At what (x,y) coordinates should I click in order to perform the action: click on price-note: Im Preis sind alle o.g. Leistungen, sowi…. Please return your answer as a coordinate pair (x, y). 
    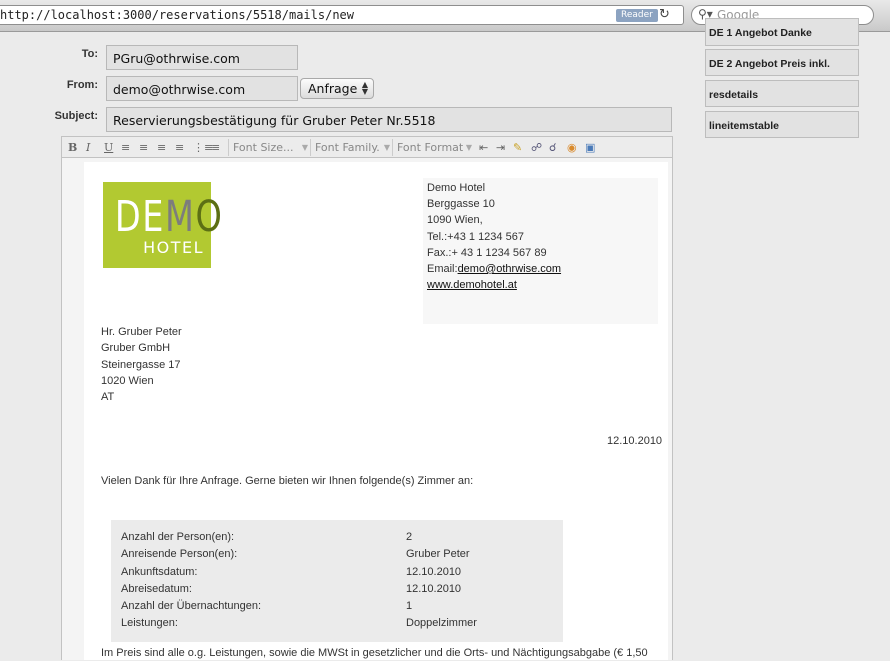
    Looking at the image, I should click on (374, 653).